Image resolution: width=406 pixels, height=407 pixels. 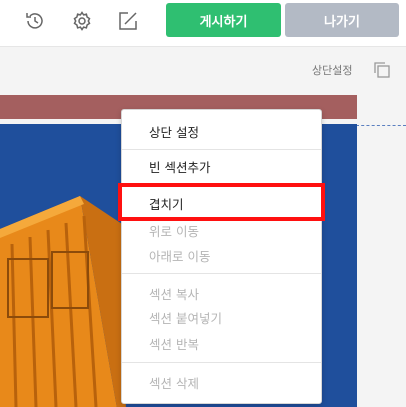 I want to click on section-guide-line, so click(x=381, y=125).